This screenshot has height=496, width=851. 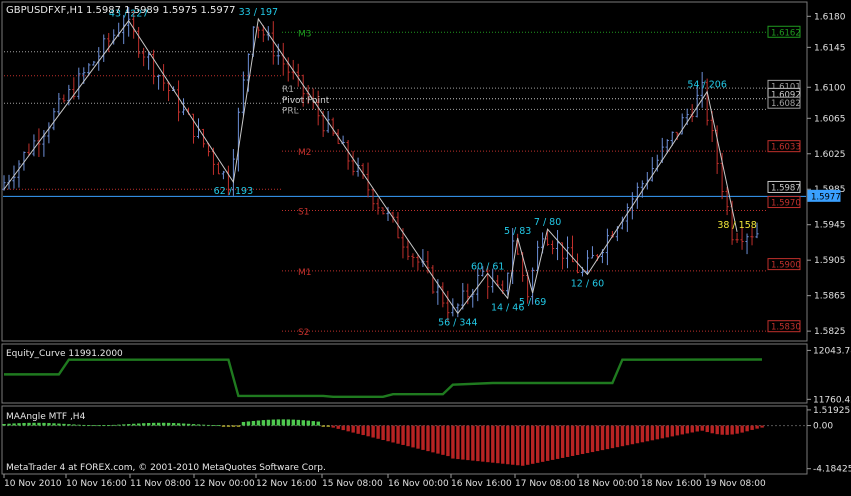 What do you see at coordinates (830, 332) in the screenshot?
I see `price-tick-label: 1.5825` at bounding box center [830, 332].